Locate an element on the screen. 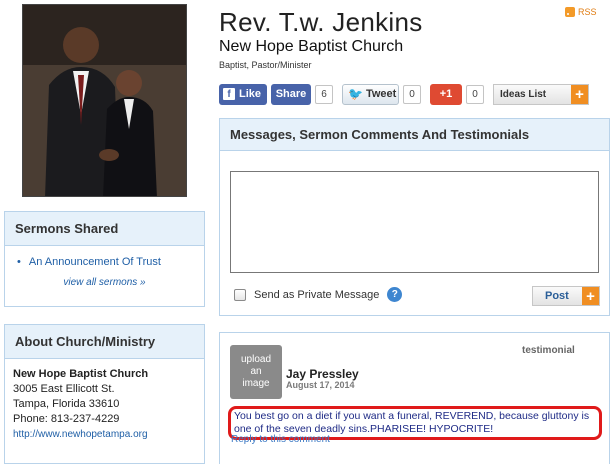  facebook-share-button: Share is located at coordinates (291, 94).